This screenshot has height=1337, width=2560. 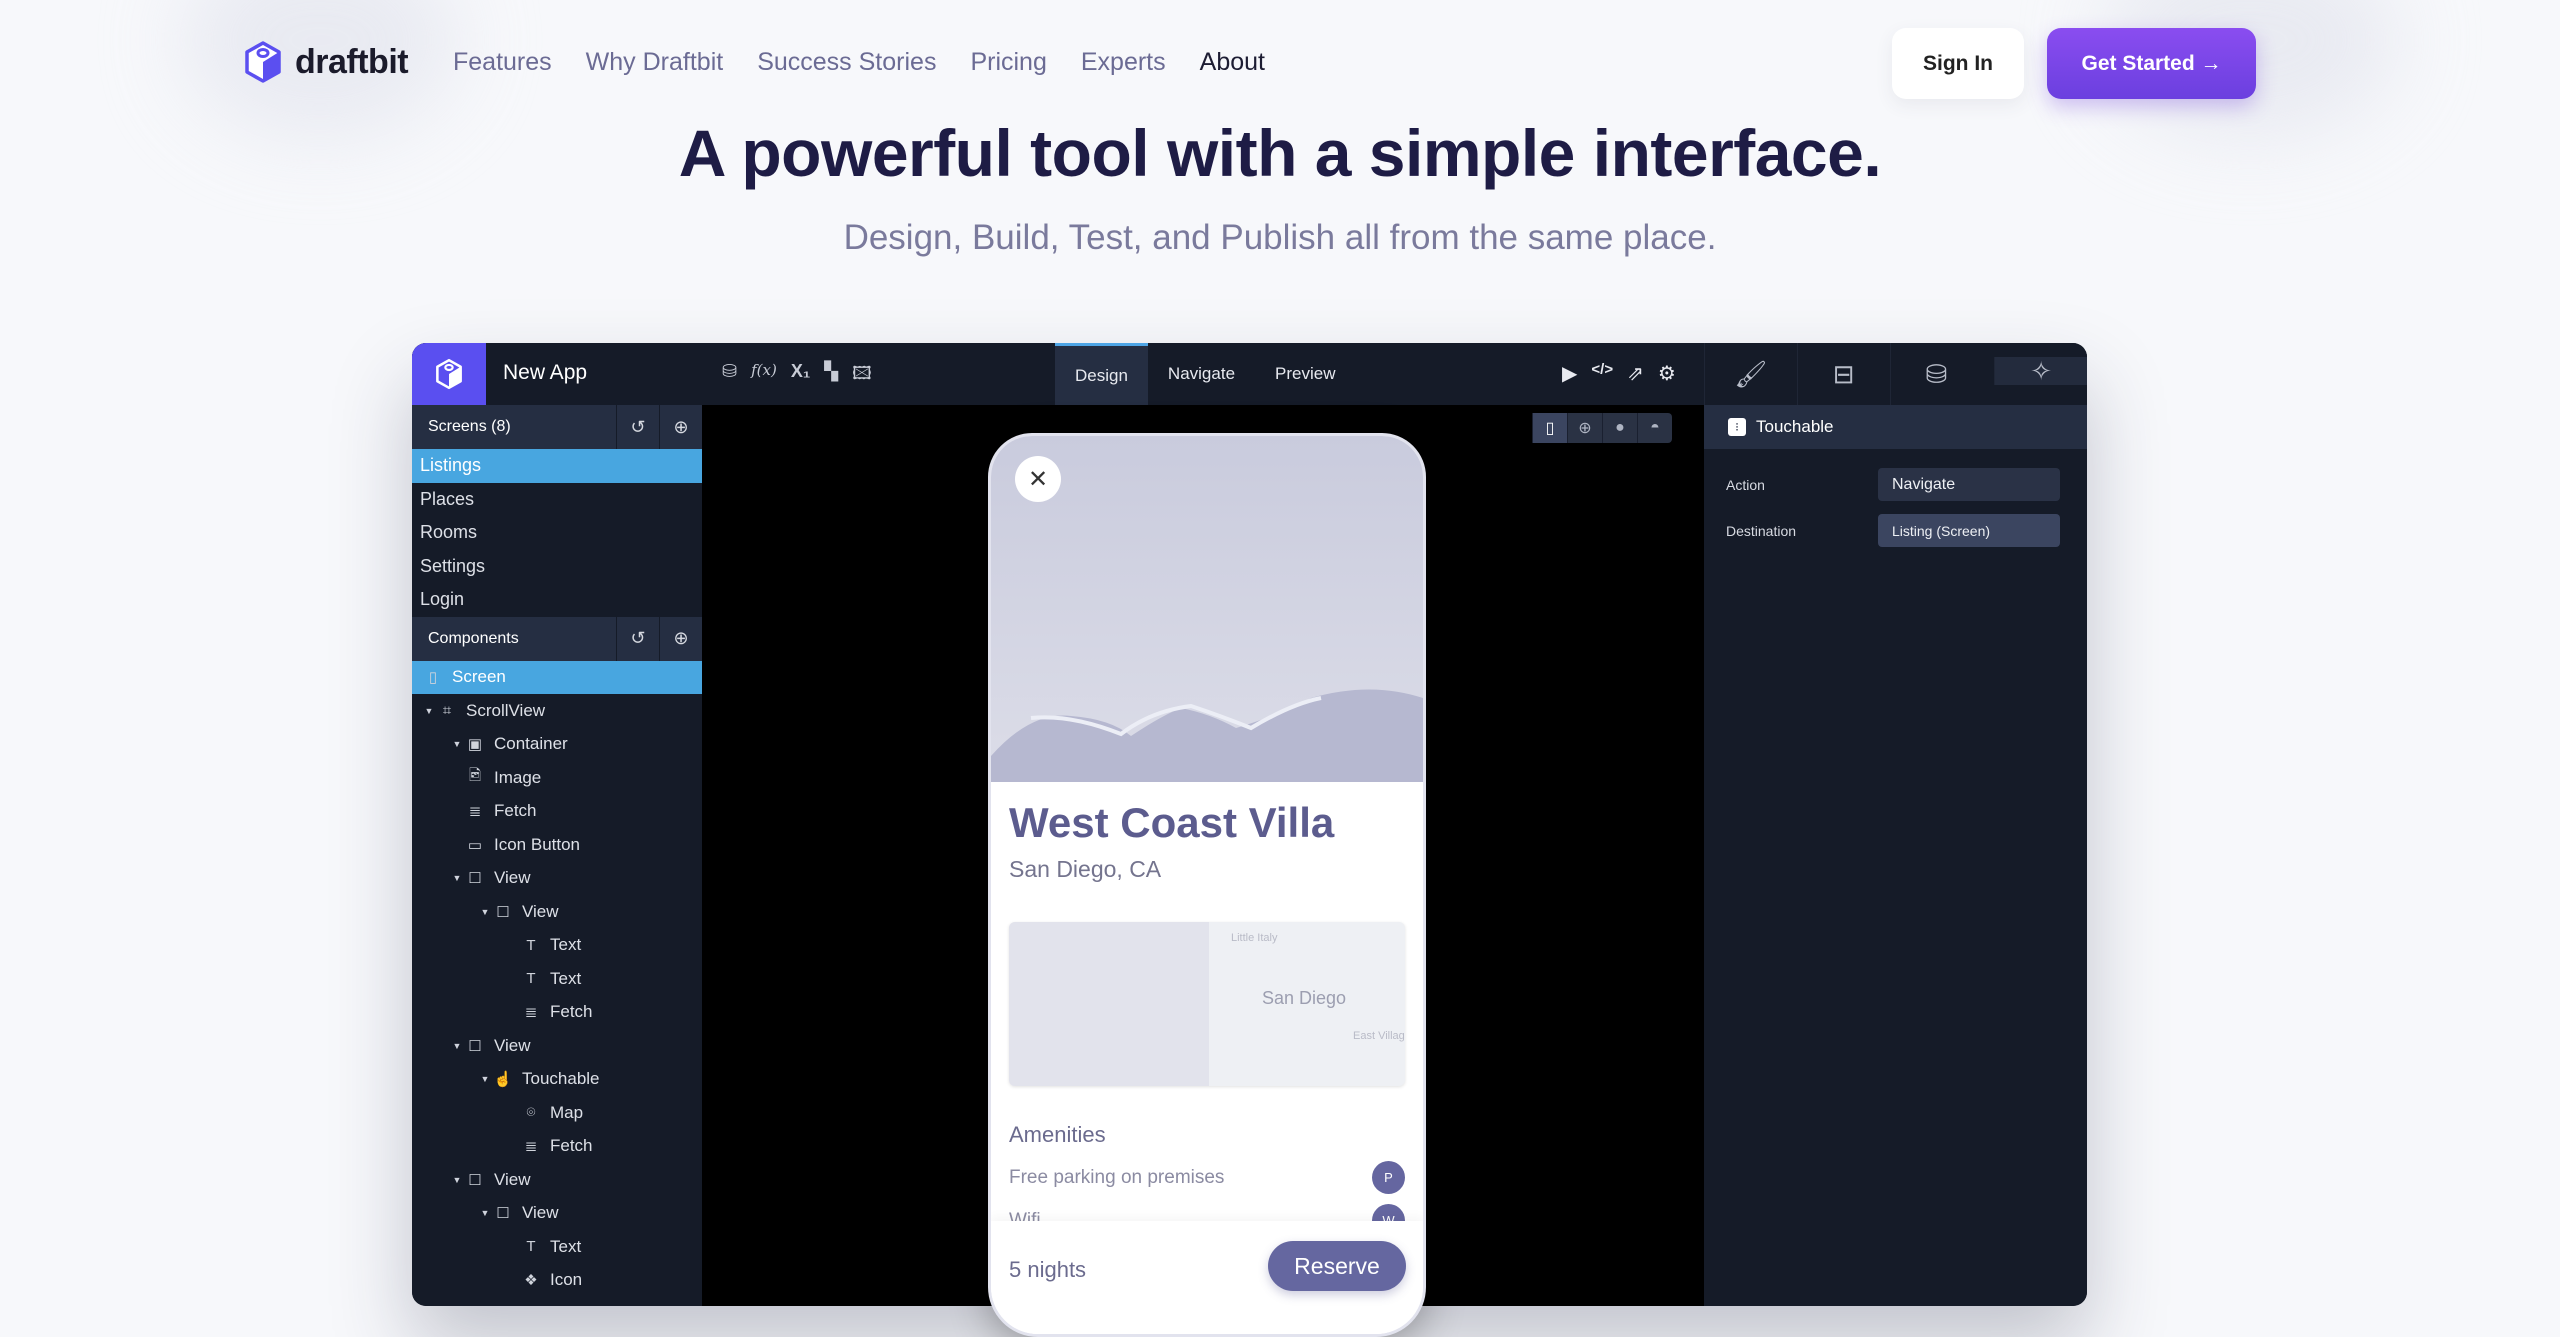 What do you see at coordinates (1172, 822) in the screenshot?
I see `listing-title: West Coast Villa` at bounding box center [1172, 822].